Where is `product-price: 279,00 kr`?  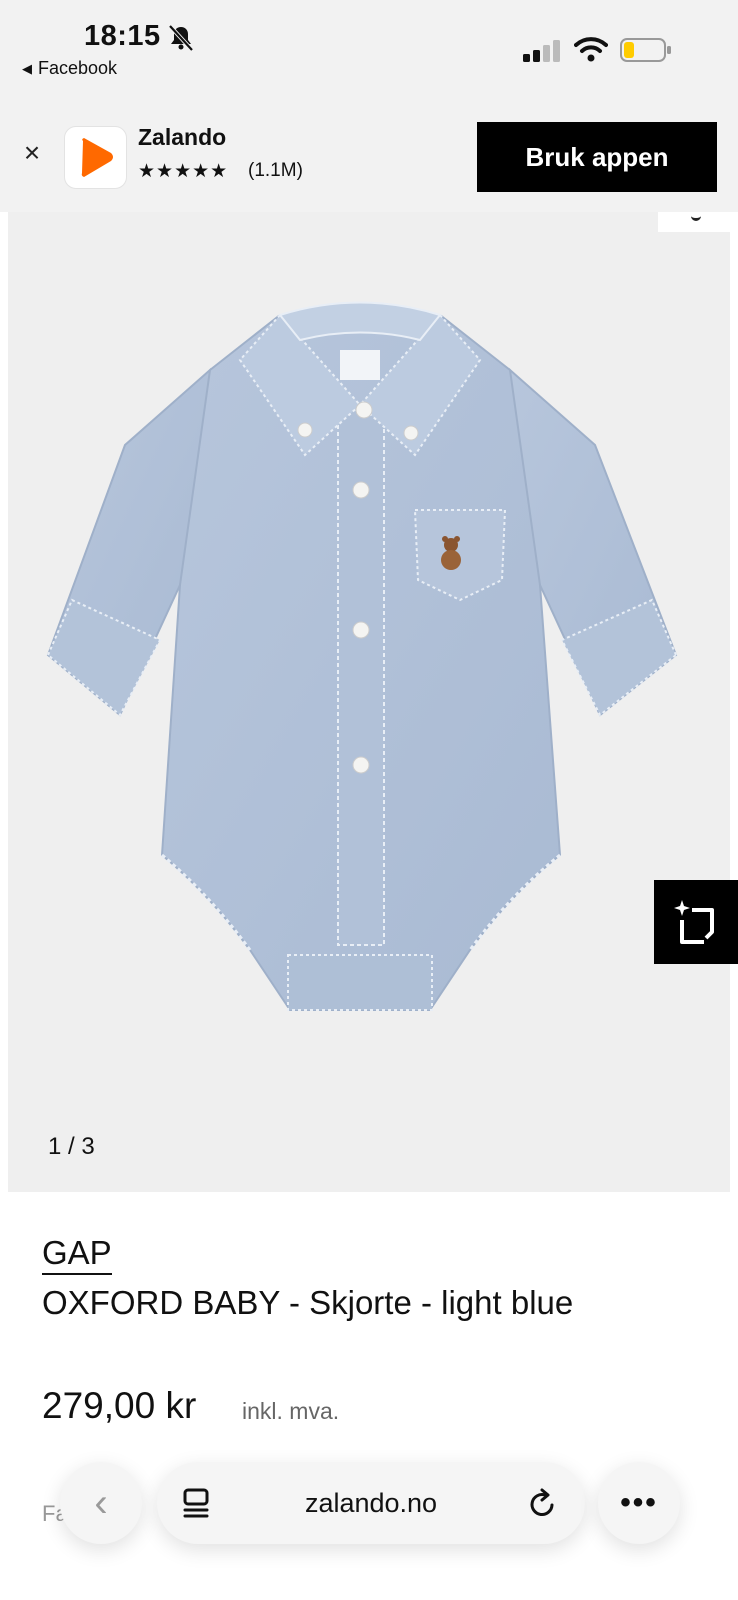
product-price: 279,00 kr is located at coordinates (119, 1405).